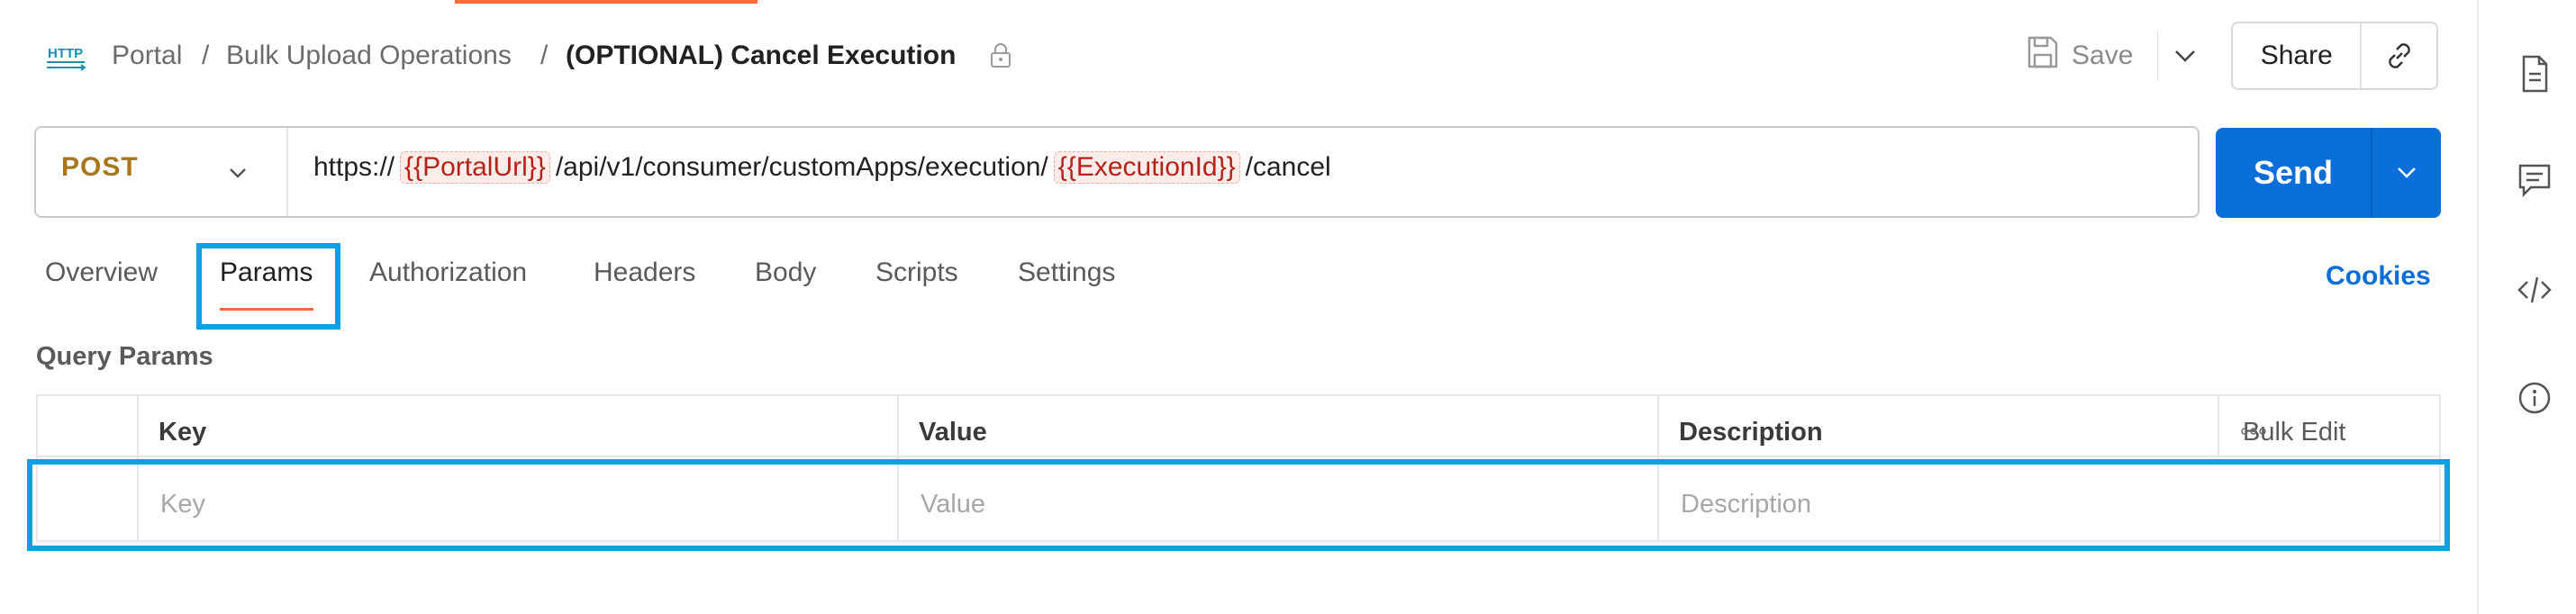 The height and width of the screenshot is (614, 2576). I want to click on svg-text: HTTP, so click(65, 54).